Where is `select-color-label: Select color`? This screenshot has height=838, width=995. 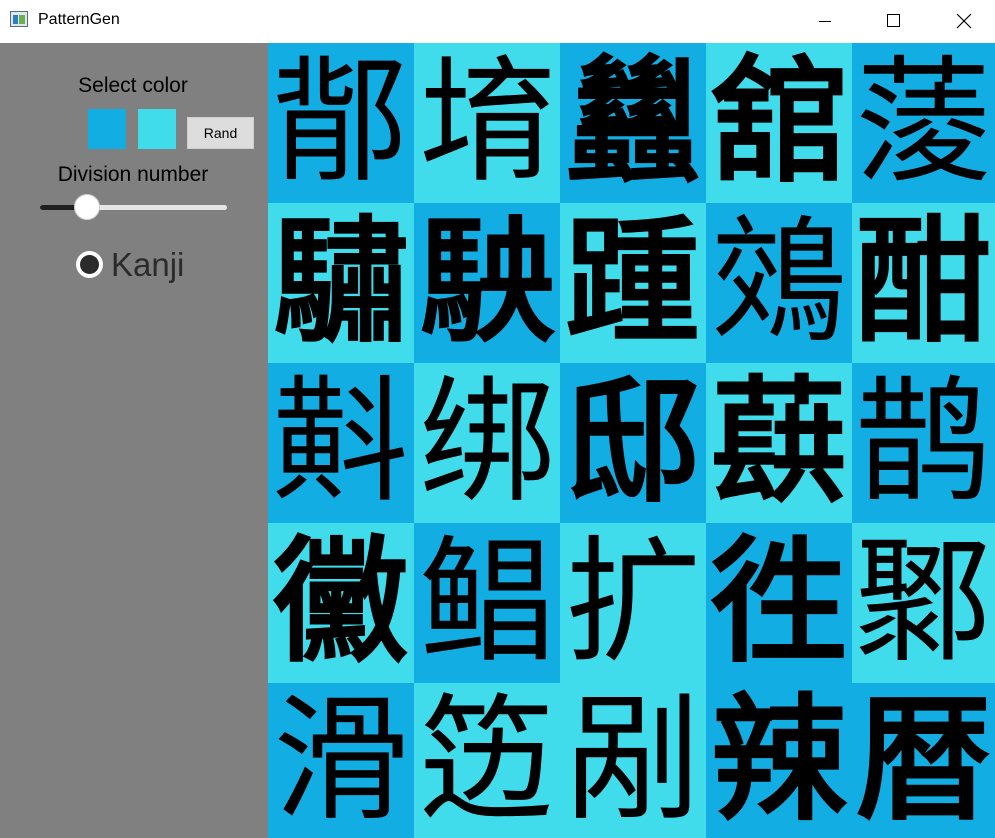
select-color-label: Select color is located at coordinates (133, 85).